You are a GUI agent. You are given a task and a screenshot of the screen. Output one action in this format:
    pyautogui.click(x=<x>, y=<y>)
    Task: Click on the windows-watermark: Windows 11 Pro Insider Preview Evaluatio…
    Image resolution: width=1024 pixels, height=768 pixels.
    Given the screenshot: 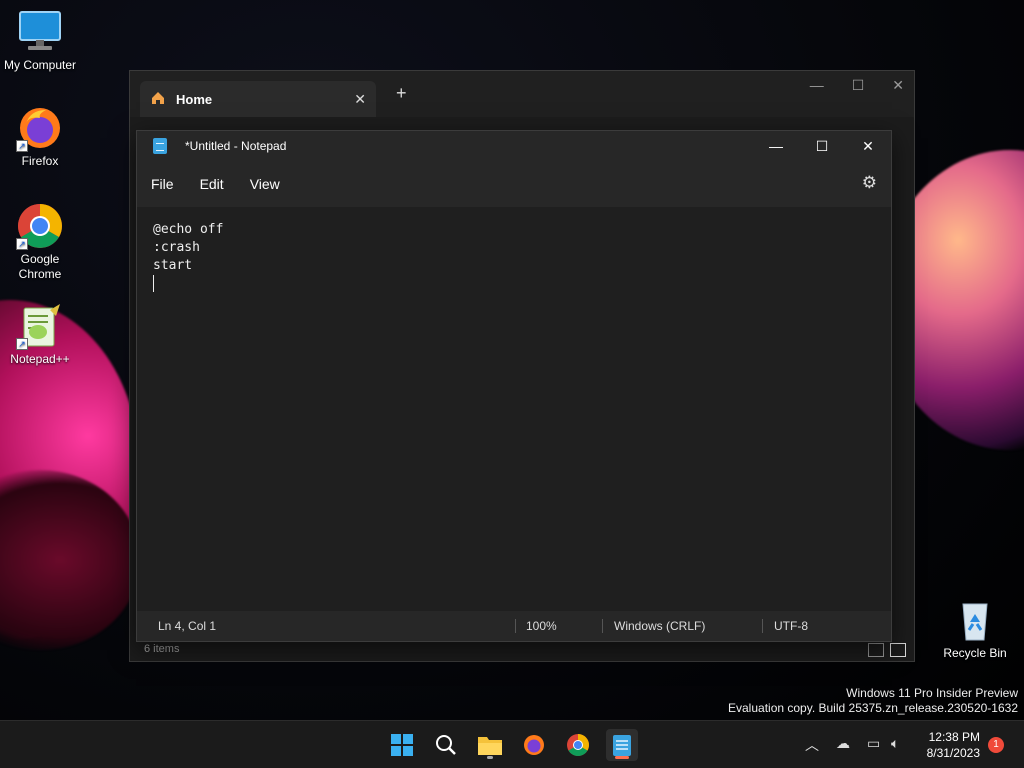 What is the action you would take?
    pyautogui.click(x=873, y=701)
    